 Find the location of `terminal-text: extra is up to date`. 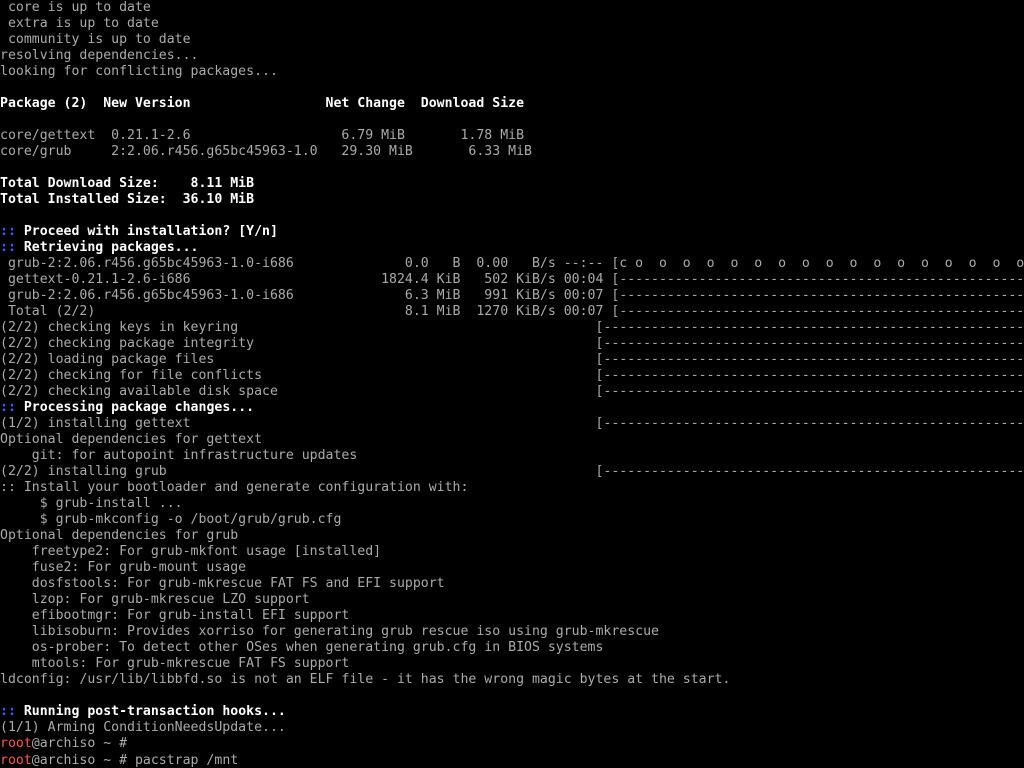

terminal-text: extra is up to date is located at coordinates (79, 23).